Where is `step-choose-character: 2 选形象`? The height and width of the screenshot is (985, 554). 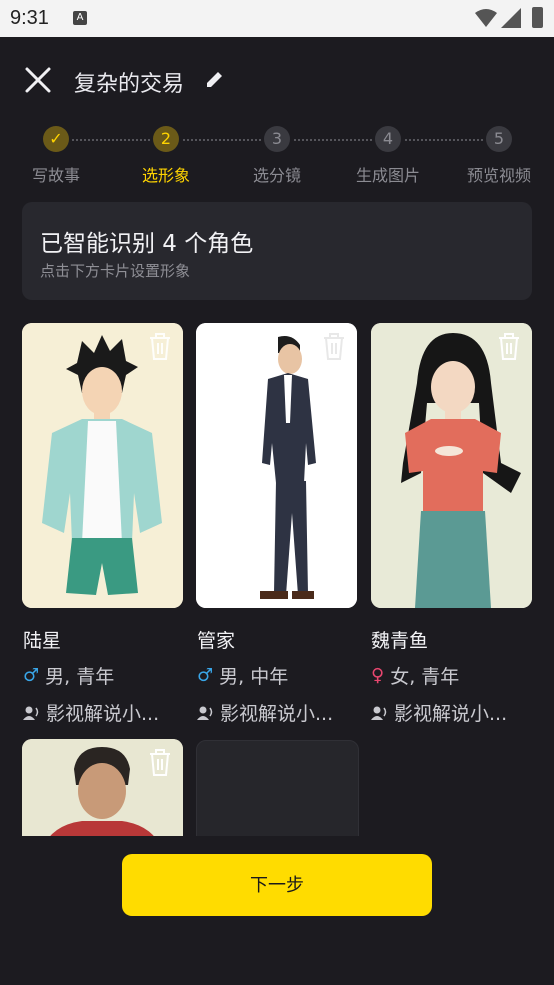
step-choose-character: 2 选形象 is located at coordinates (166, 156).